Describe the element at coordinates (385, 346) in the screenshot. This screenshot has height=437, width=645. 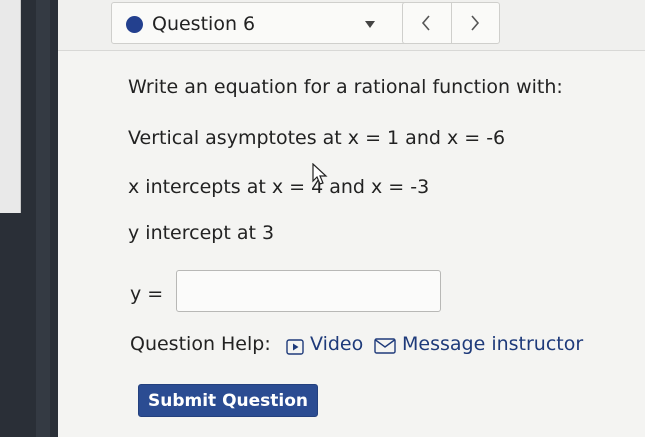
I see `envelope-icon` at that location.